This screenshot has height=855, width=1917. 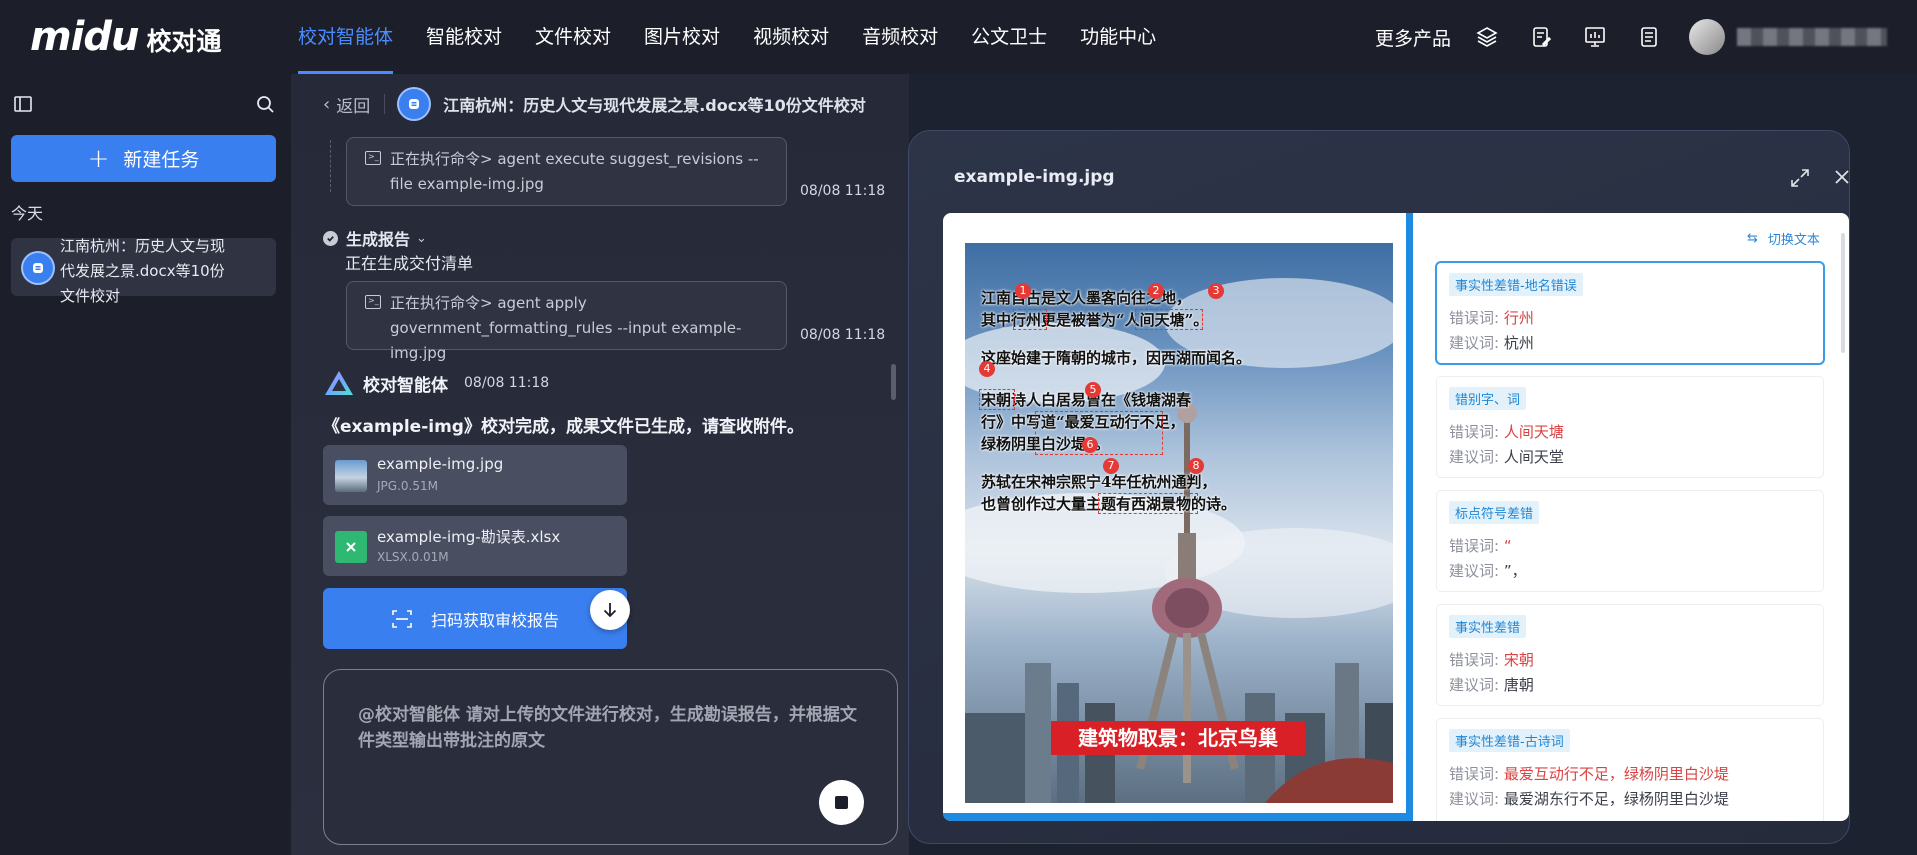 What do you see at coordinates (1118, 37) in the screenshot?
I see `nav-item-feature-center: 功能中心` at bounding box center [1118, 37].